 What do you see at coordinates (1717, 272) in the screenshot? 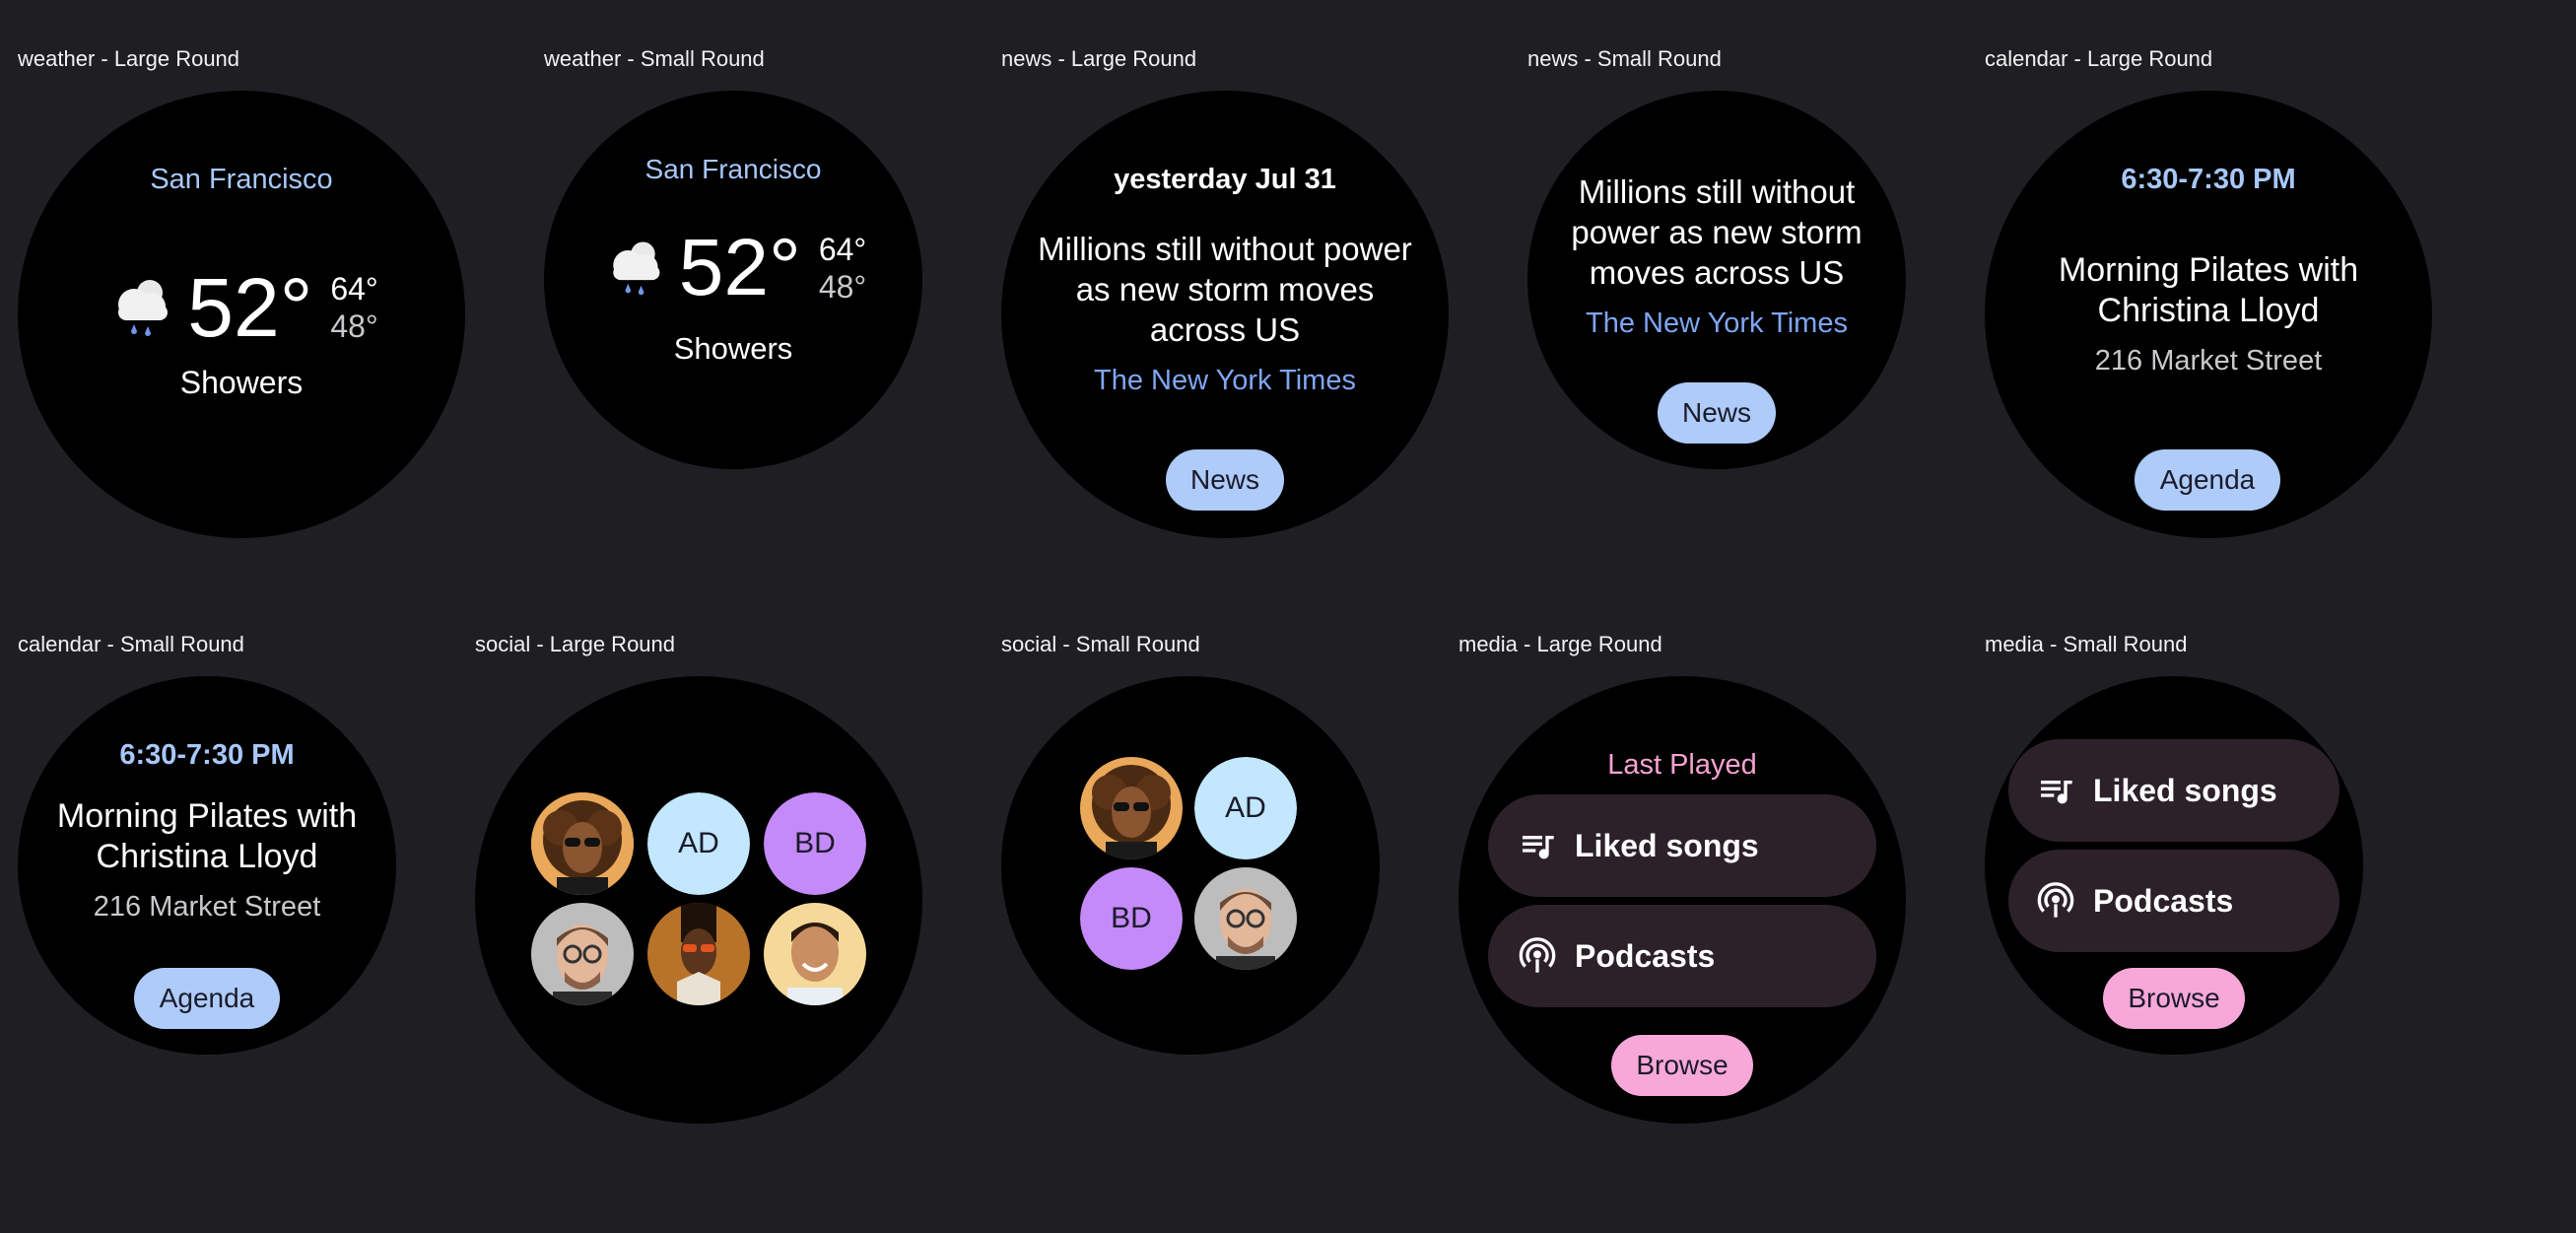
I see `headline-line: moves across US` at bounding box center [1717, 272].